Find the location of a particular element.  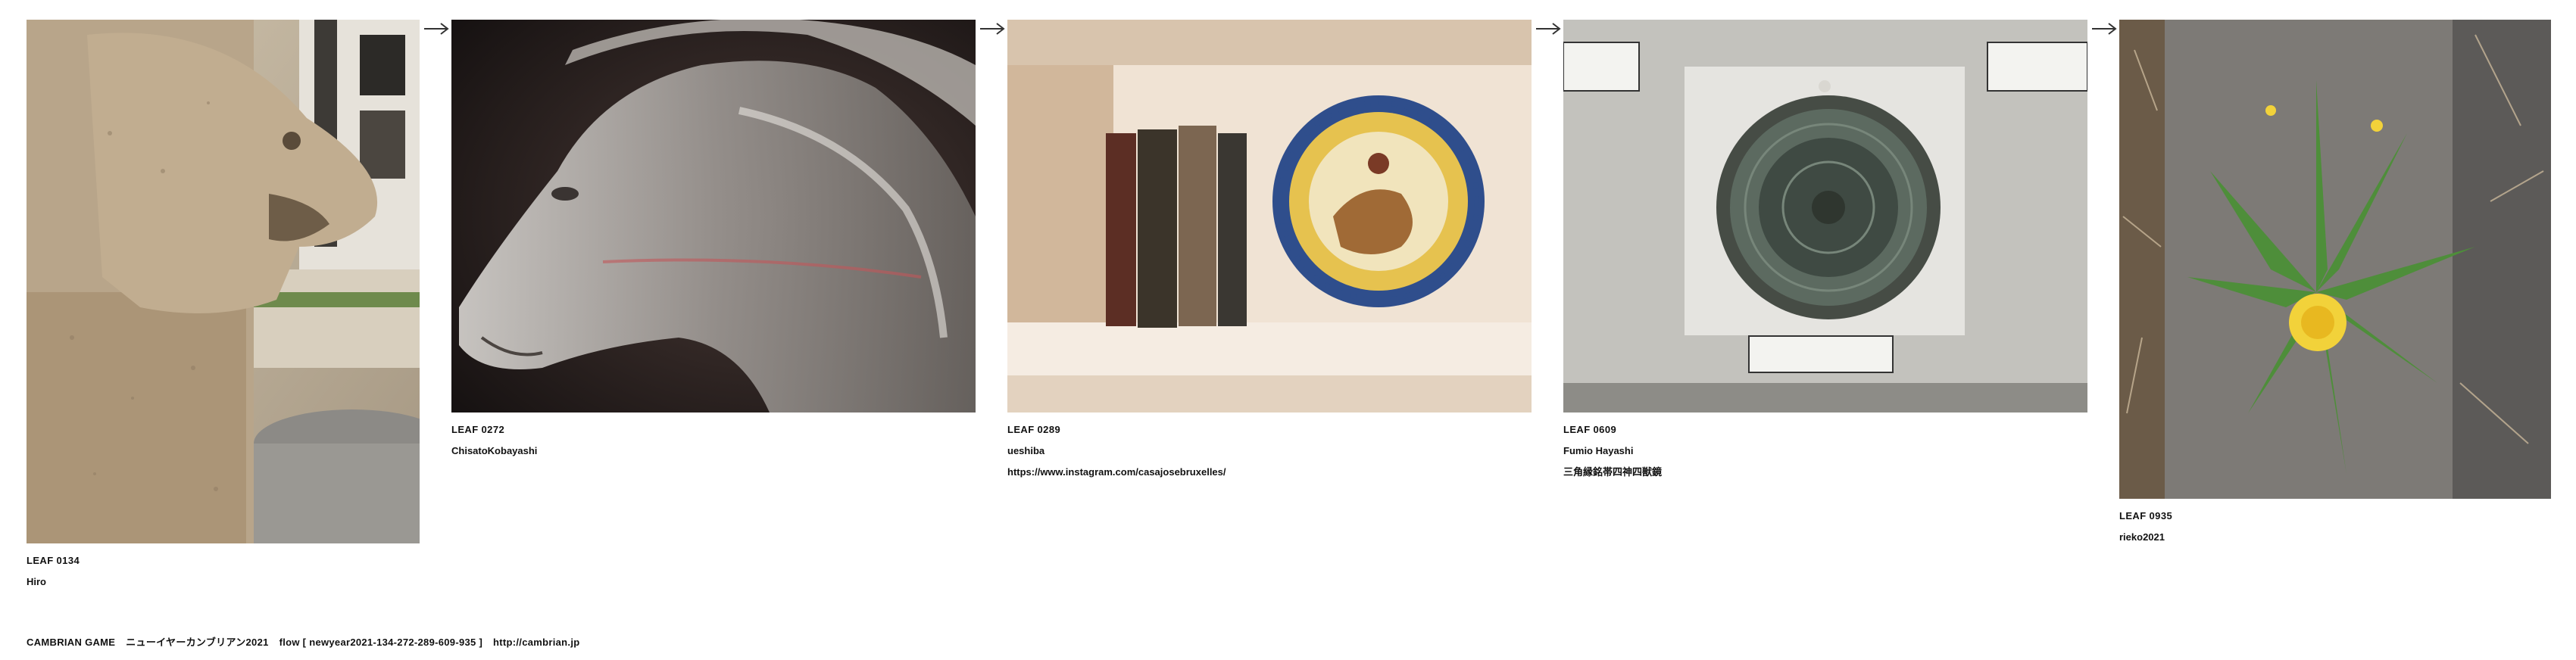

footer-title: CAMBRIAN GAME is located at coordinates (72, 642).